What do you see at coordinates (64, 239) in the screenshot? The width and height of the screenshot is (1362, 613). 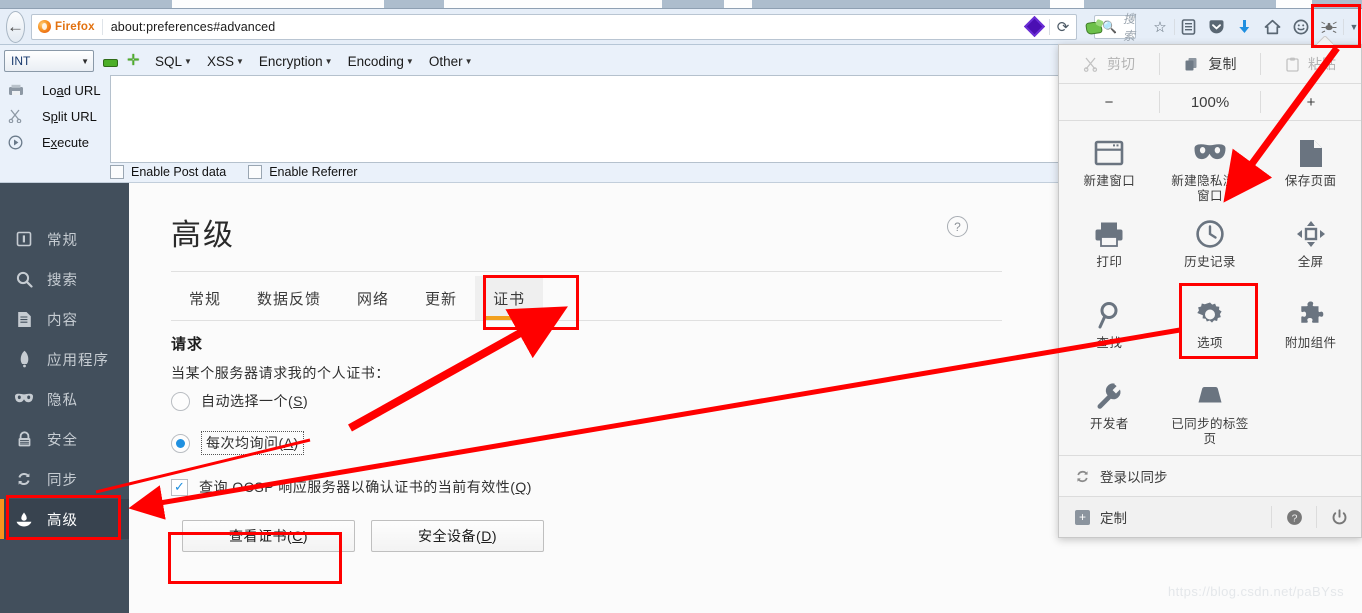 I see `sidebar-item-general: 常规` at bounding box center [64, 239].